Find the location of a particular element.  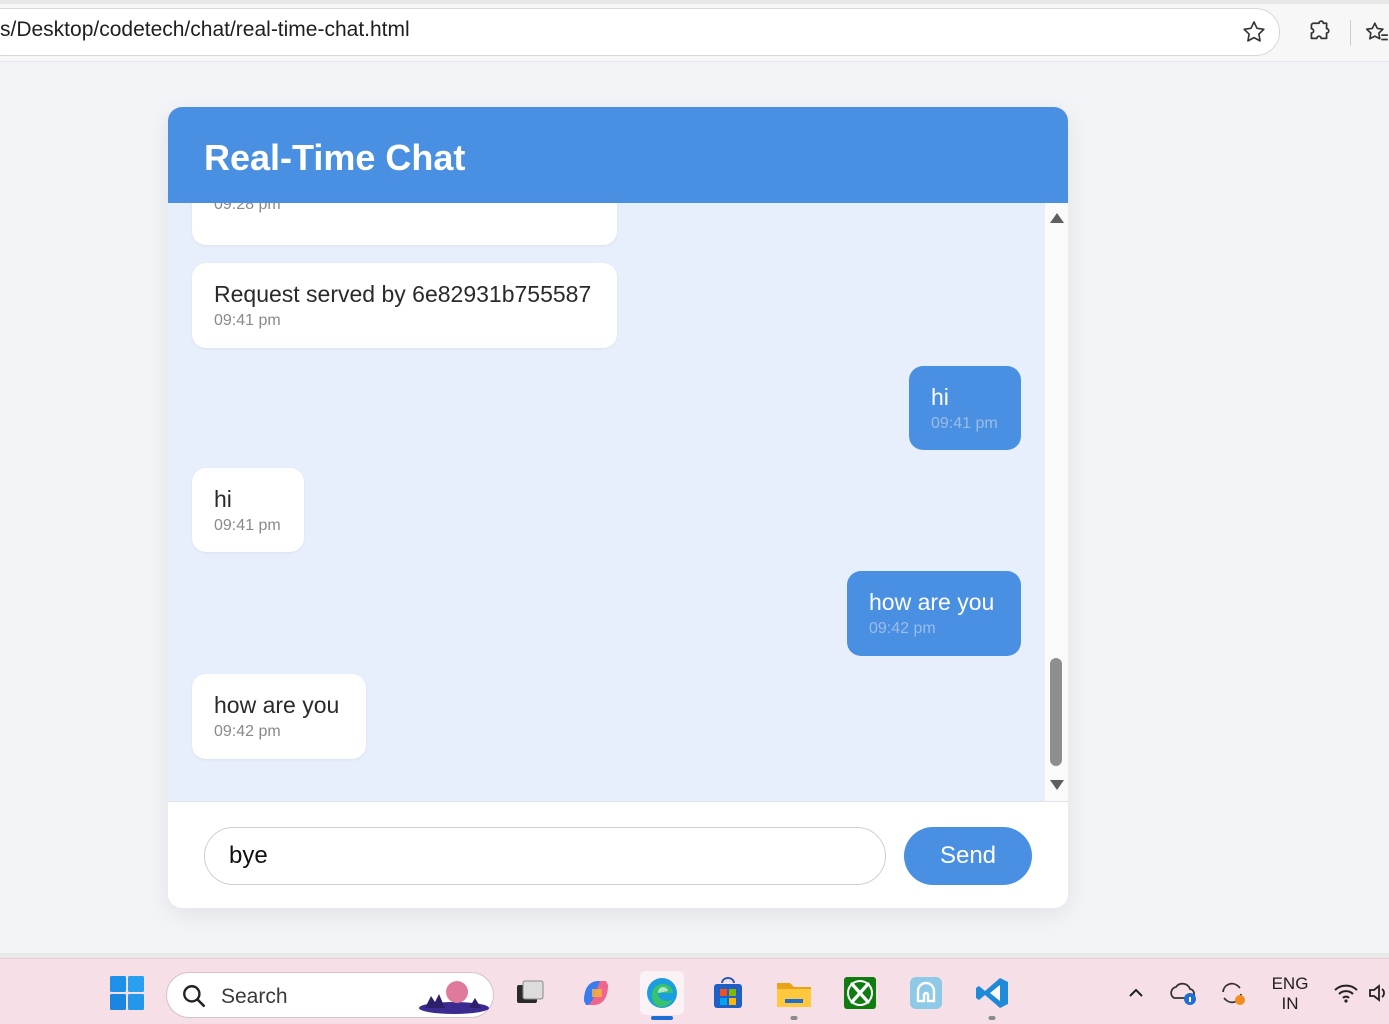

tab-strip is located at coordinates (694, 2).